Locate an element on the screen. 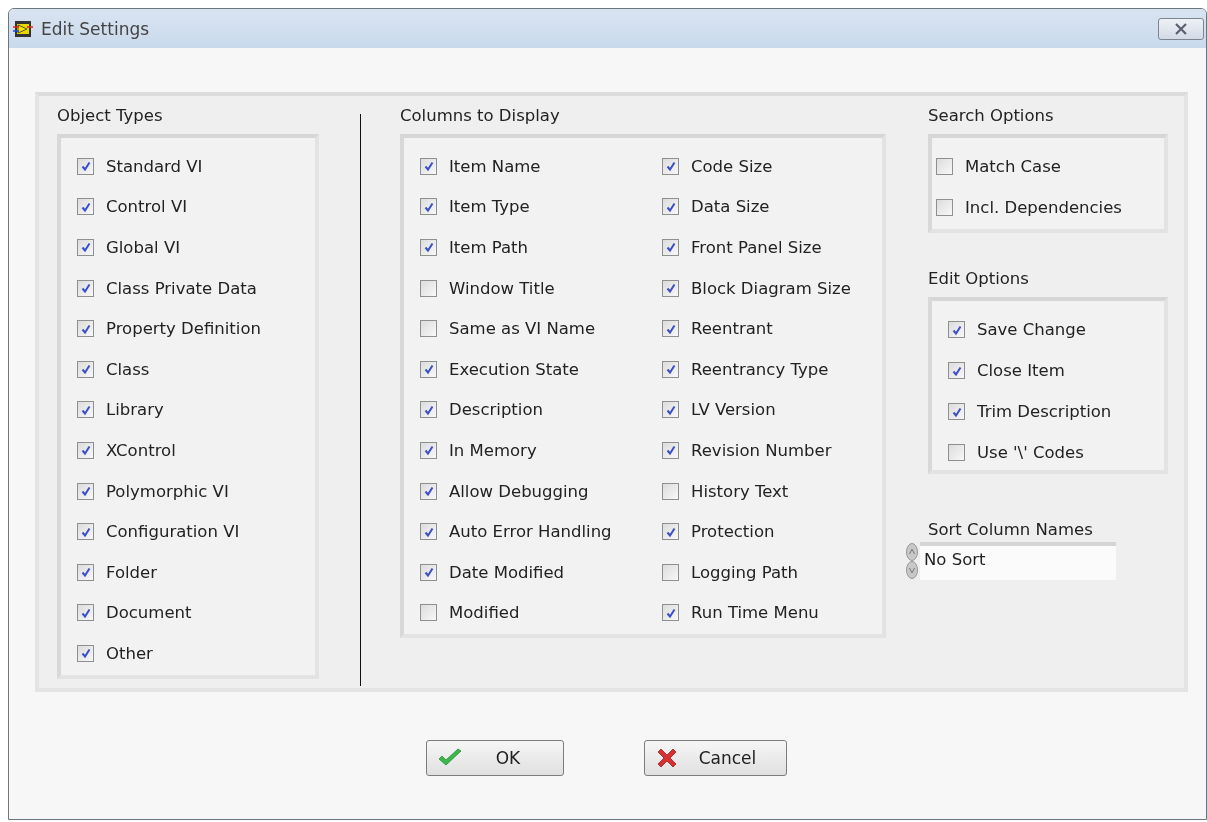  checkbox-label: Allow Debugging is located at coordinates (519, 491).